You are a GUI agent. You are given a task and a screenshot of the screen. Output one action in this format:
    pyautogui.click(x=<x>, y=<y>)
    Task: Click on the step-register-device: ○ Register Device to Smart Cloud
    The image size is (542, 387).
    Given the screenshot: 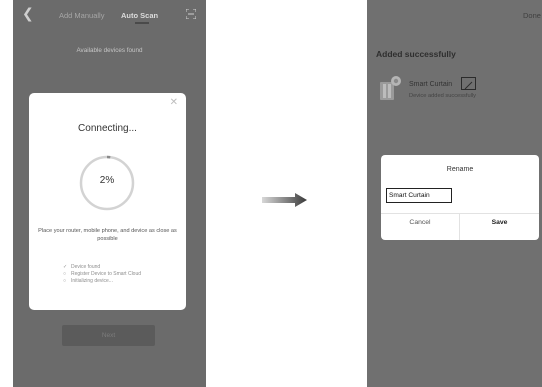 What is the action you would take?
    pyautogui.click(x=102, y=274)
    